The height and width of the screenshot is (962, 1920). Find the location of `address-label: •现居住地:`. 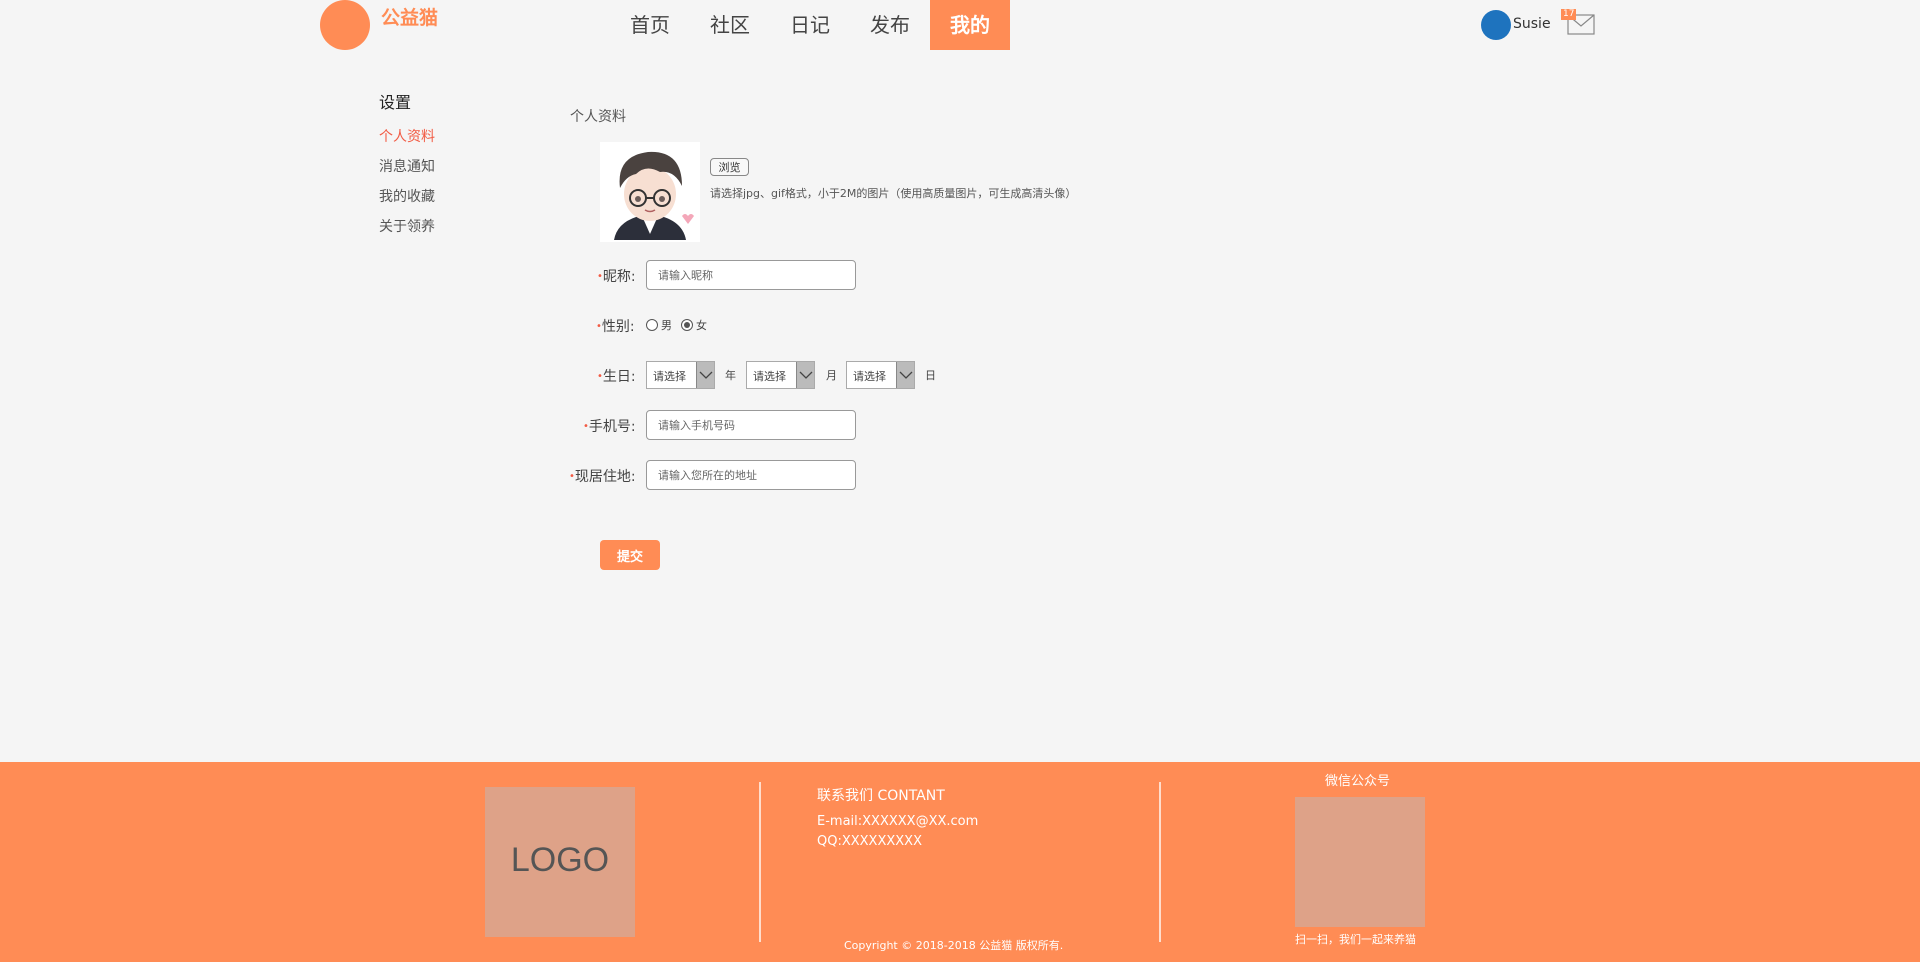

address-label: •现居住地: is located at coordinates (602, 477).